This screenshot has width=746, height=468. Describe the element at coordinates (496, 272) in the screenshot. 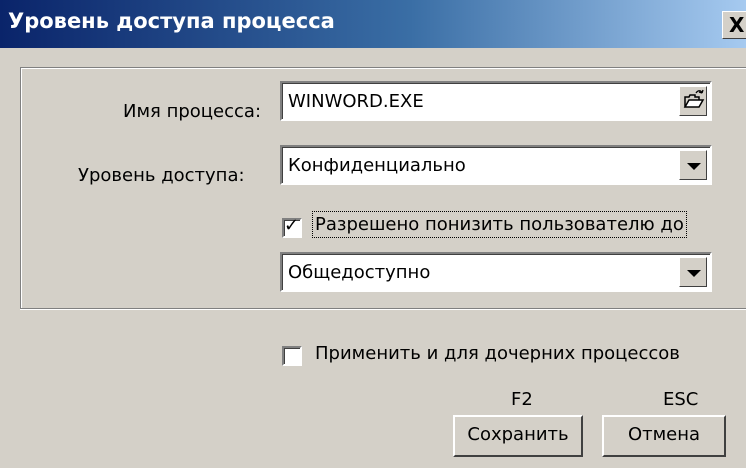

I see `lower-level-select: Общедоступно` at that location.